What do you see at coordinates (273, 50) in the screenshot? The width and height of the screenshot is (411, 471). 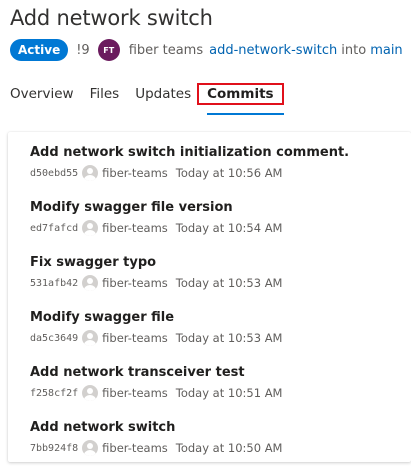 I see `source-branch-link: add-network-switch` at bounding box center [273, 50].